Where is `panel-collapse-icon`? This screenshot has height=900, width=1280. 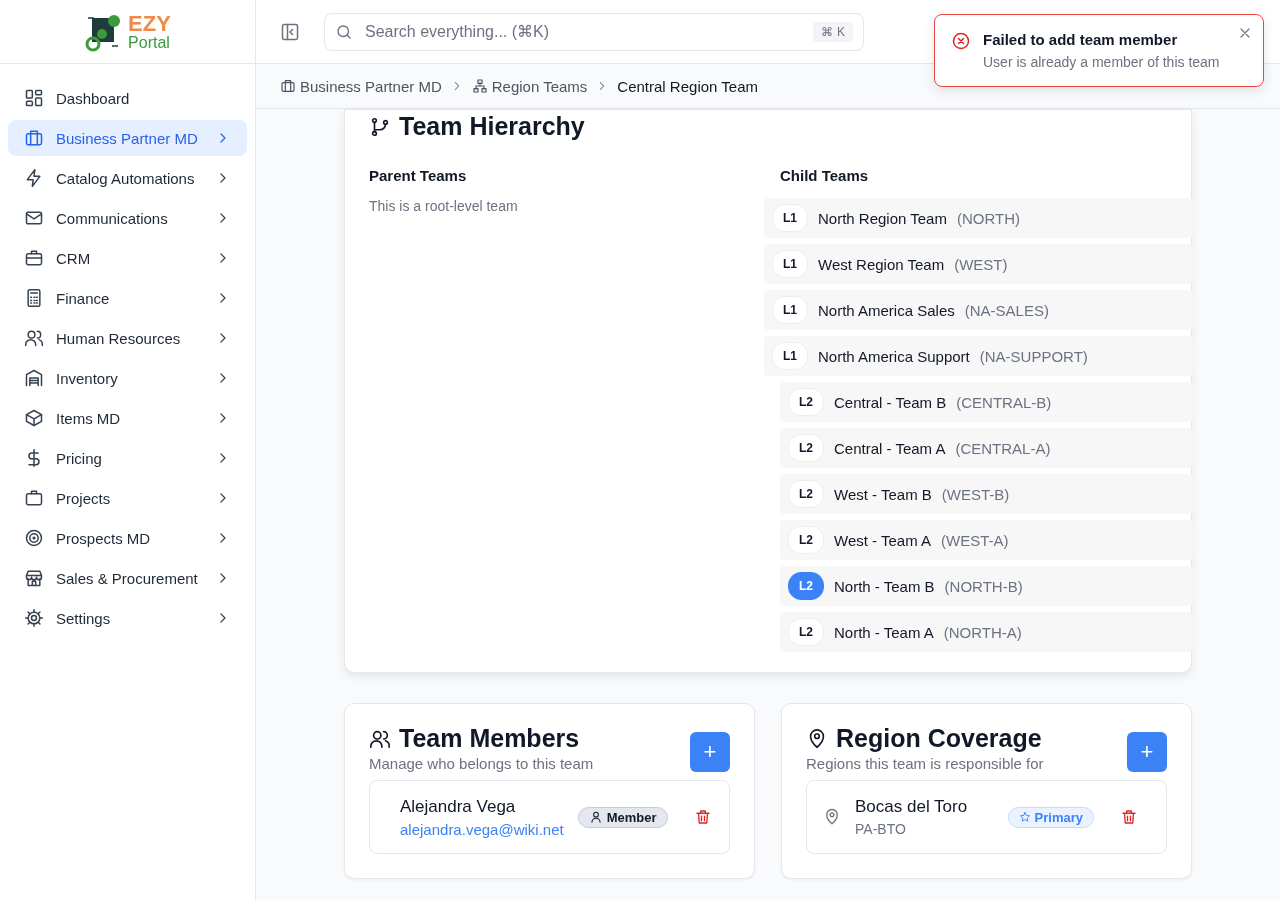 panel-collapse-icon is located at coordinates (290, 31).